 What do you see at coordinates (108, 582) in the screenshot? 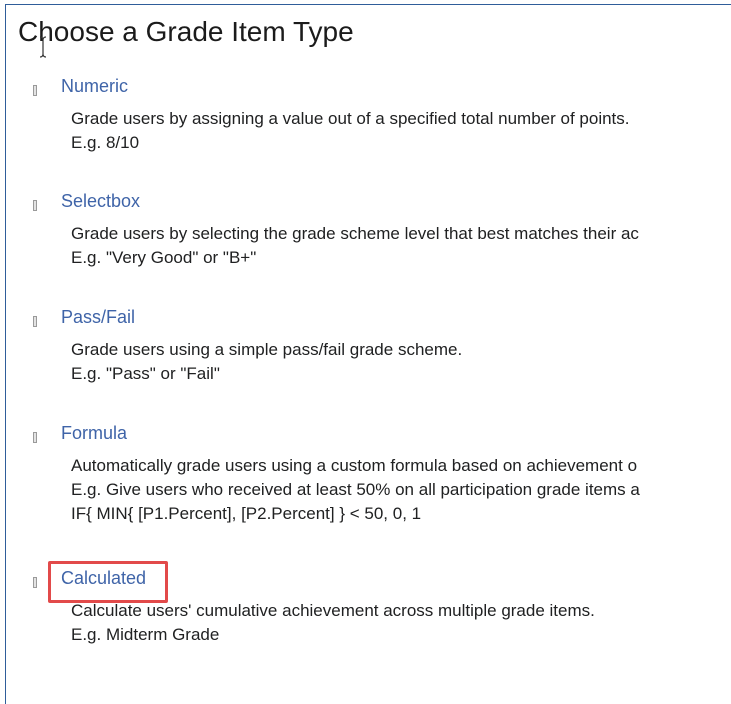
I see `annotation-highlight-box` at bounding box center [108, 582].